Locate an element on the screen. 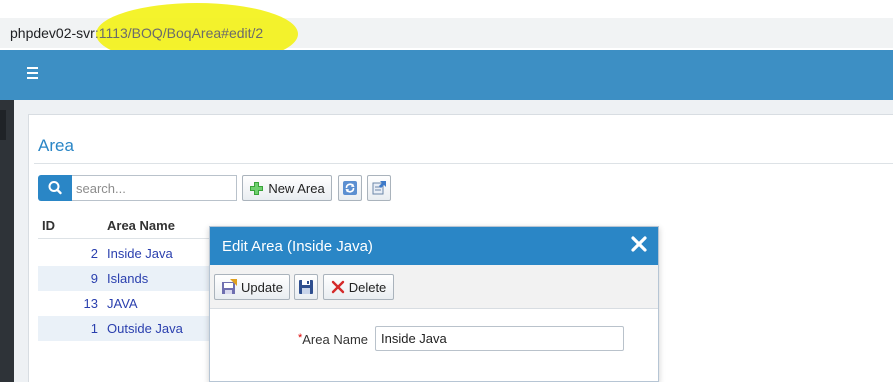 The width and height of the screenshot is (893, 382). area-name-label: *Area Name is located at coordinates (329, 339).